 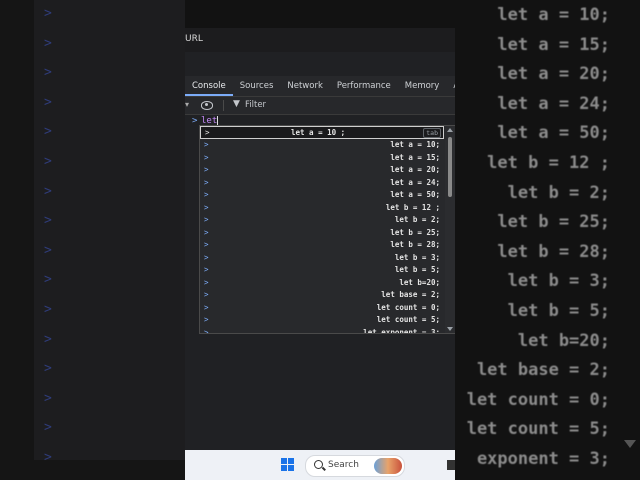 What do you see at coordinates (558, 192) in the screenshot?
I see `background-code-line: let b = 2;` at bounding box center [558, 192].